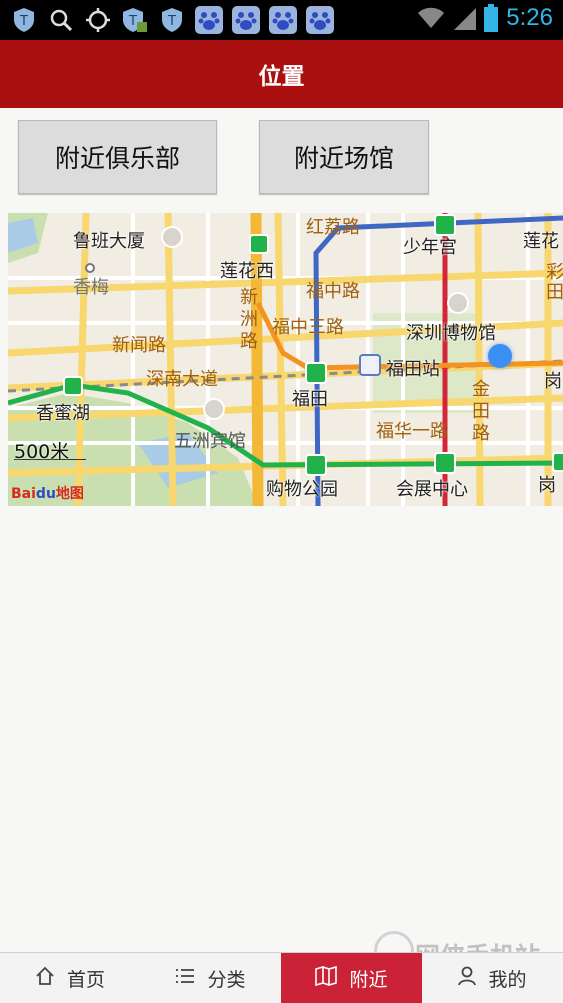  I want to click on status-bar: T T T 5:26, so click(281, 20).